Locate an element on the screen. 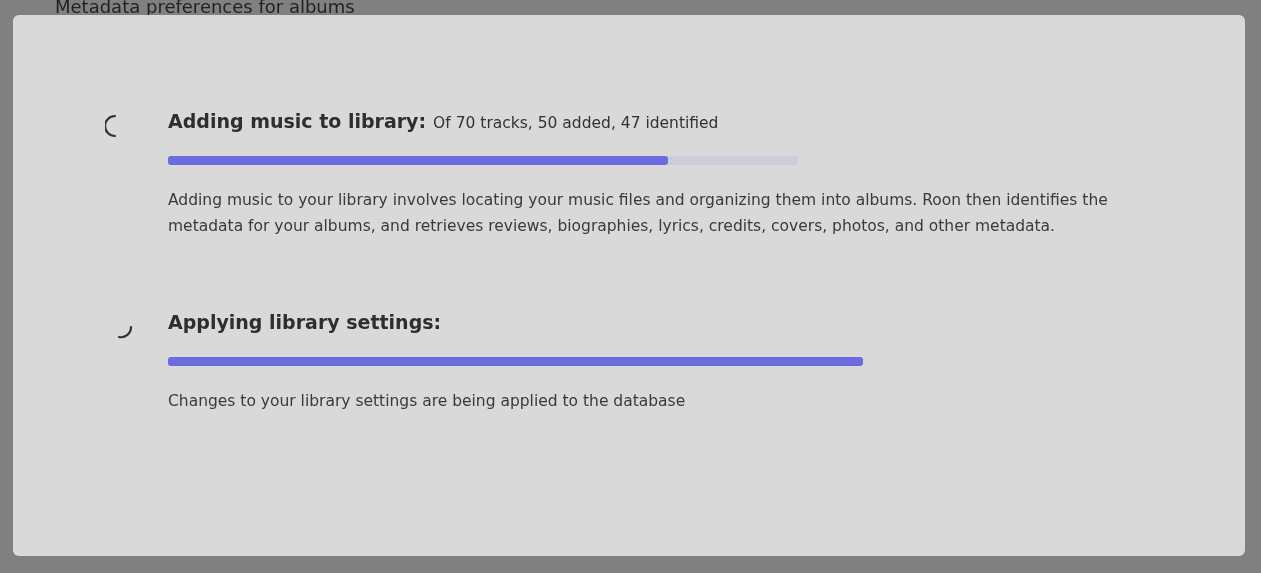  task-description: Adding music to your library involves locating your music files and organizing them into albums. Roon then identifies the metadata for your albums, and retrieves reviews, biographies, lyrics, credits, covers, photos, and other metadata. is located at coordinates (638, 213).